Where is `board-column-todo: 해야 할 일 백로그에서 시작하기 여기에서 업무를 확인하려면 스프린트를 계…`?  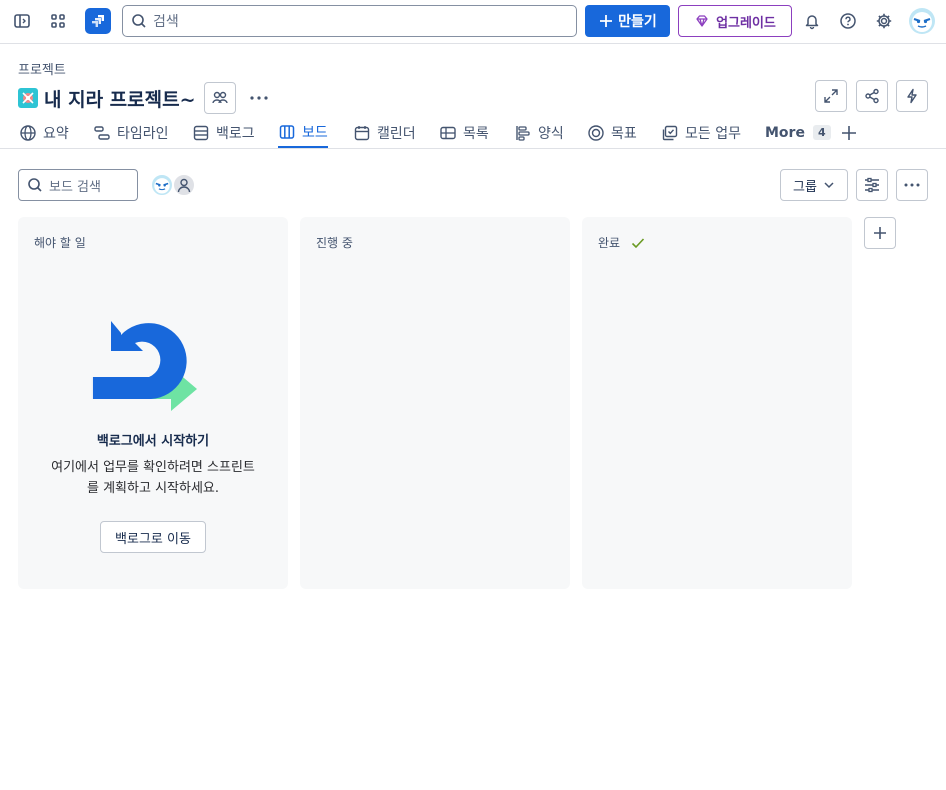
board-column-todo: 해야 할 일 백로그에서 시작하기 여기에서 업무를 확인하려면 스프린트를 계… is located at coordinates (153, 403).